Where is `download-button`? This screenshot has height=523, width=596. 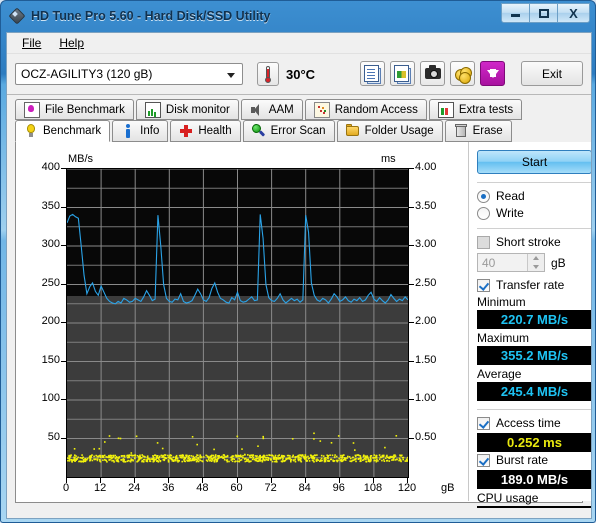 download-button is located at coordinates (492, 73).